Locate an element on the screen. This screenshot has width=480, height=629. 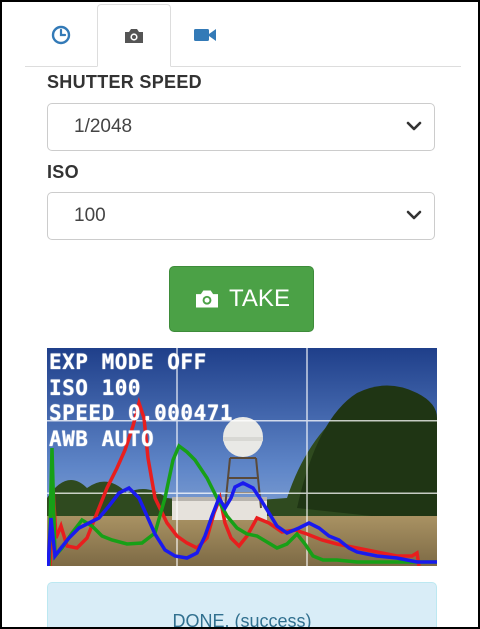
iso-label: ISO is located at coordinates (63, 172).